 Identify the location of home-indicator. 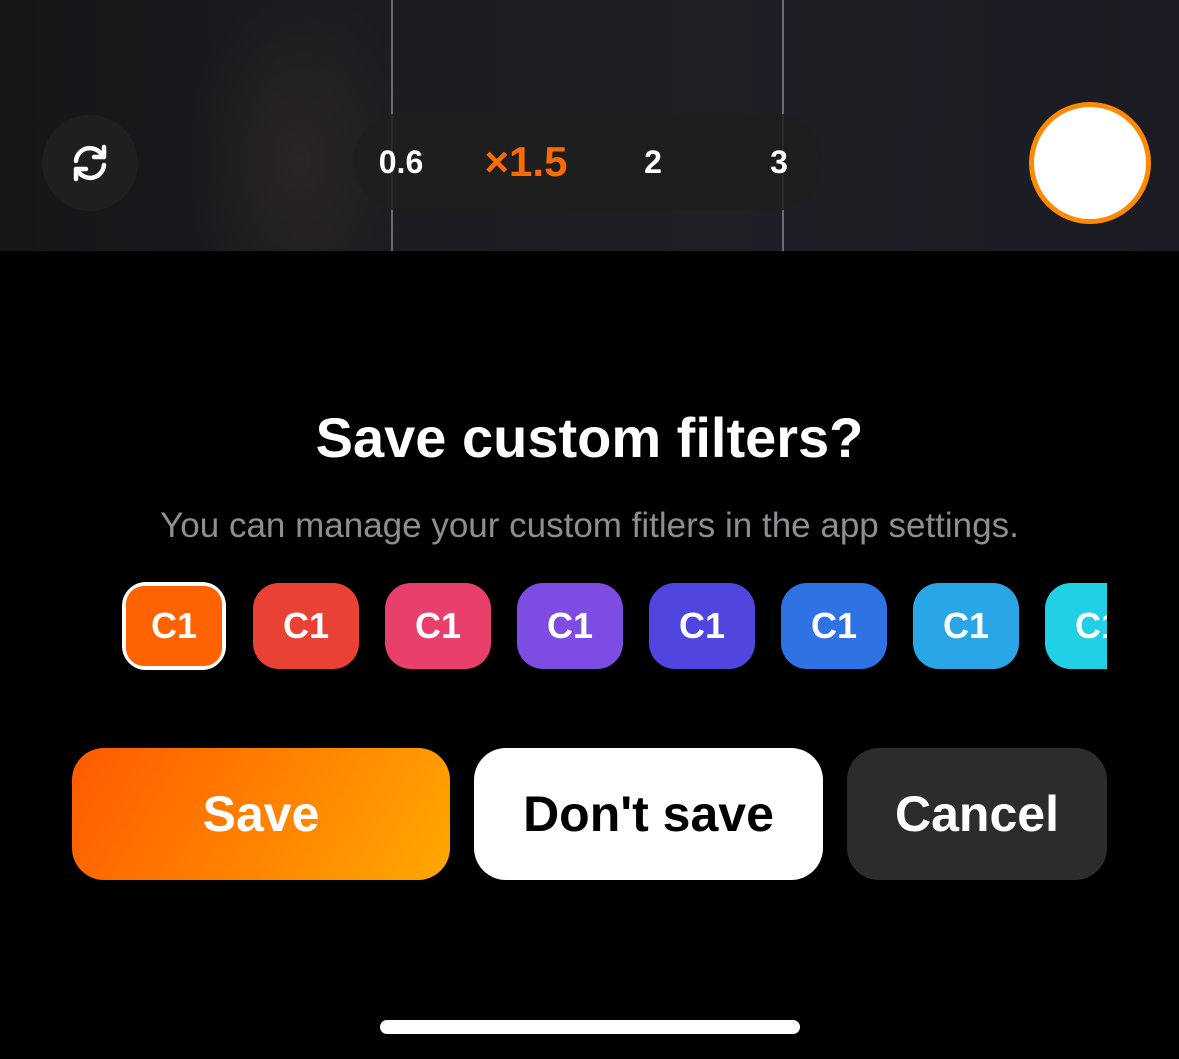
(590, 1027).